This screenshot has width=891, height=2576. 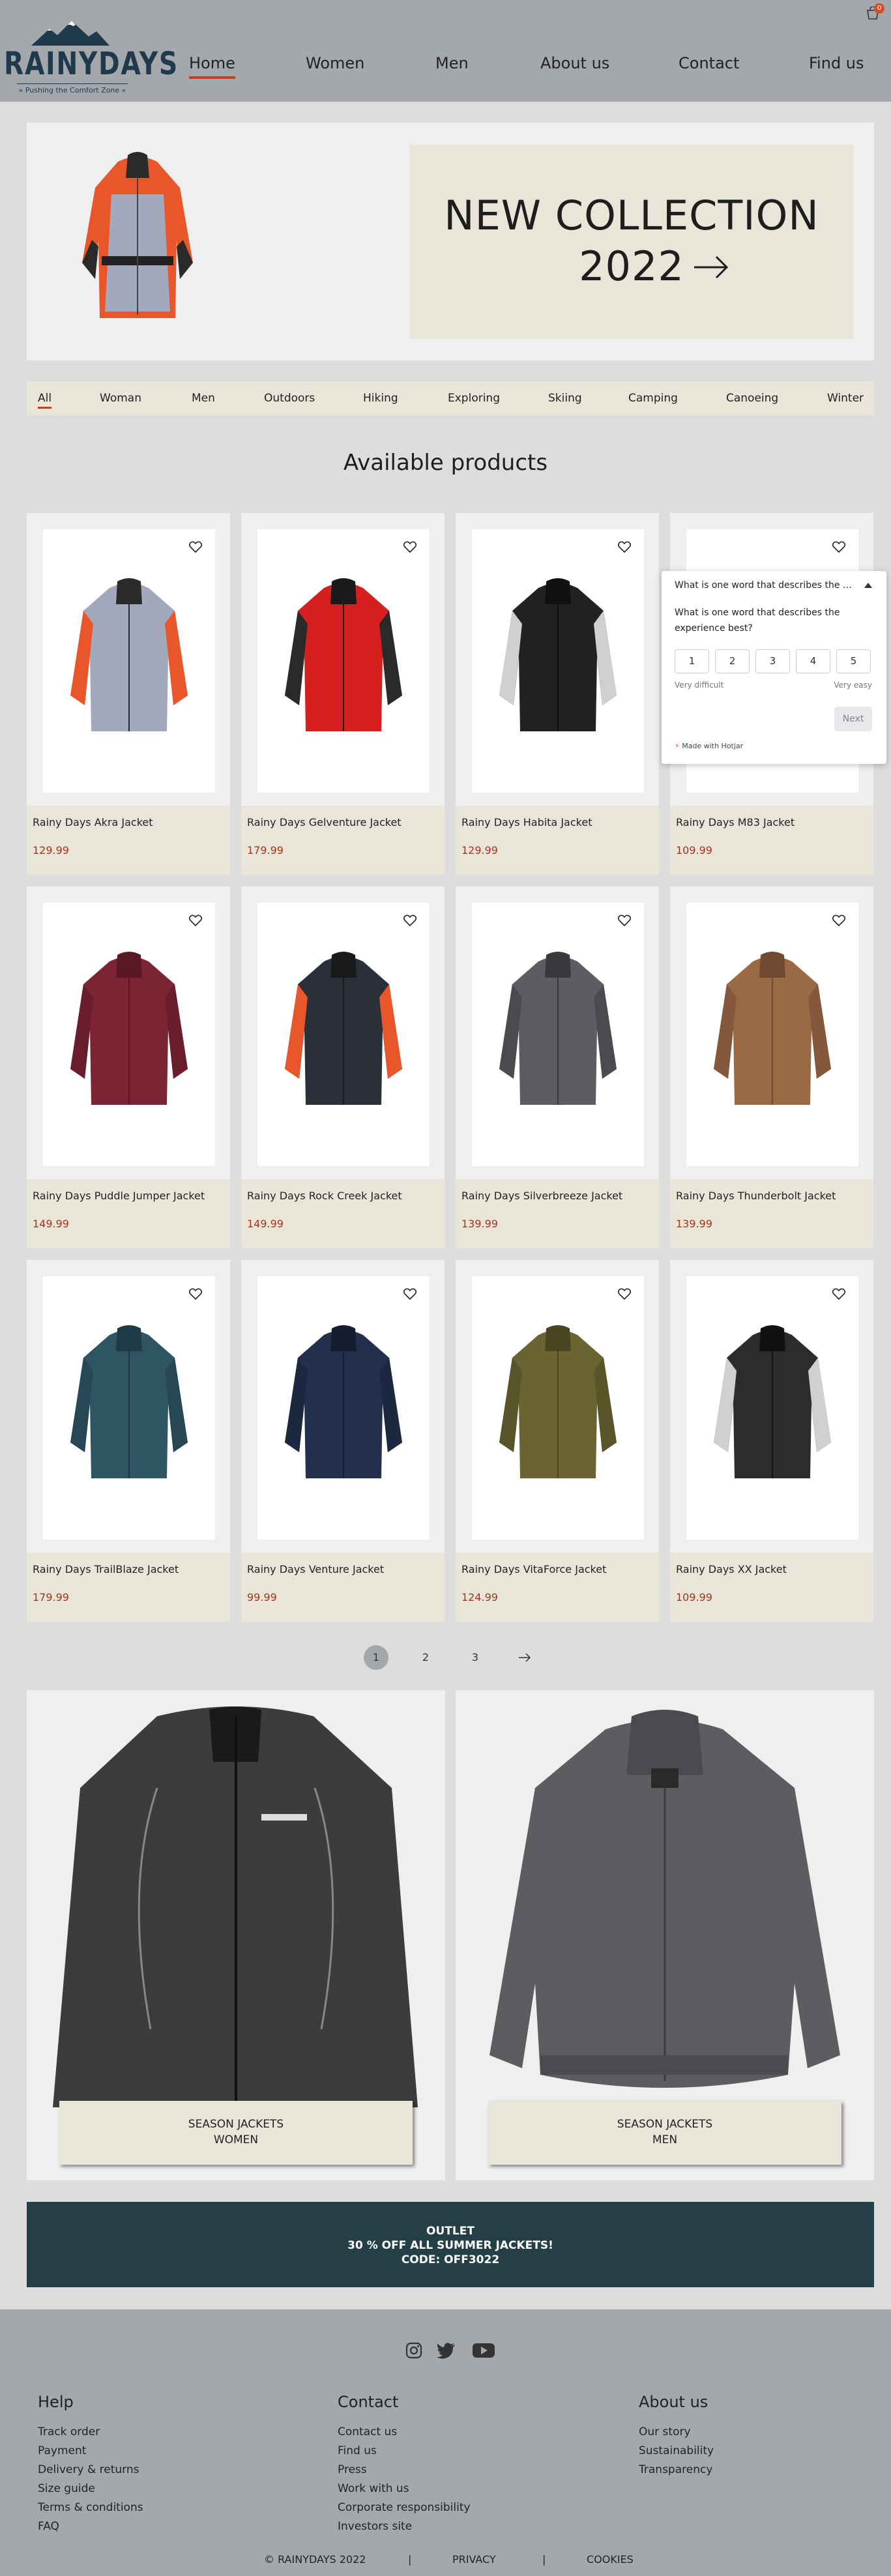 I want to click on footer-link-terms: Terms & conditions, so click(x=90, y=2507).